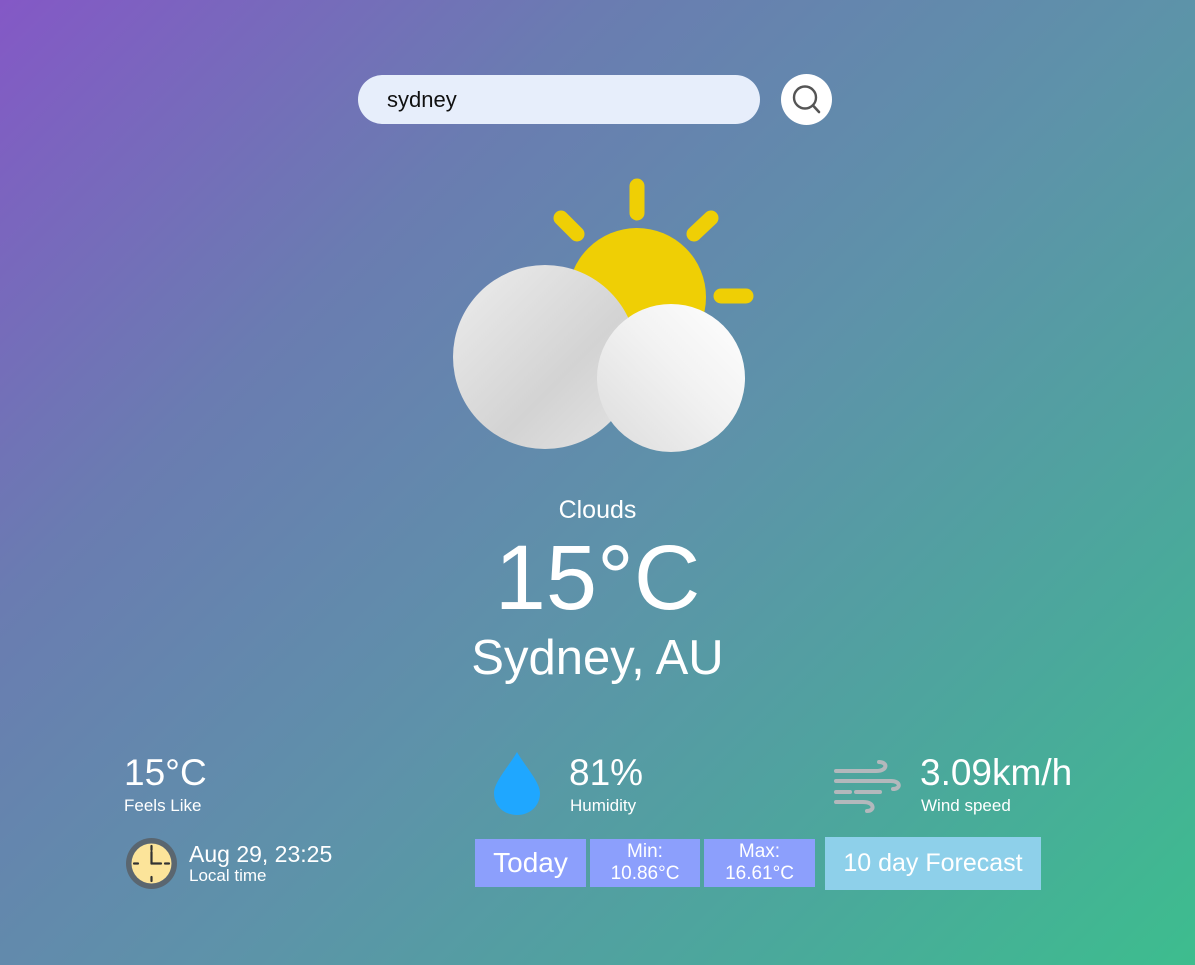 Image resolution: width=1195 pixels, height=965 pixels. I want to click on search-icon, so click(806, 99).